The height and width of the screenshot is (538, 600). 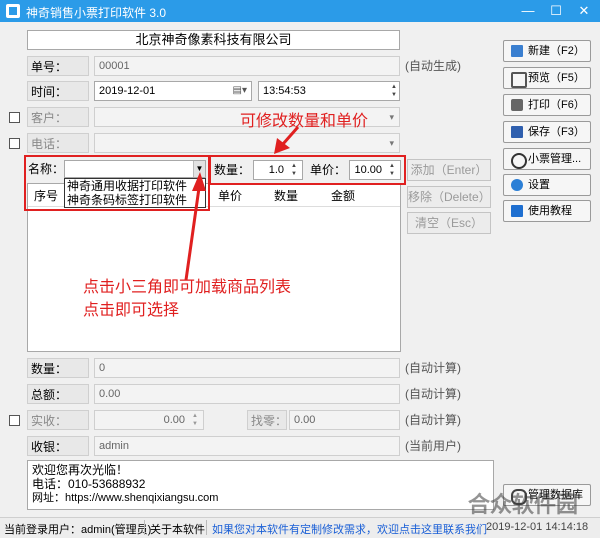 What do you see at coordinates (519, 80) in the screenshot?
I see `preview-icon` at bounding box center [519, 80].